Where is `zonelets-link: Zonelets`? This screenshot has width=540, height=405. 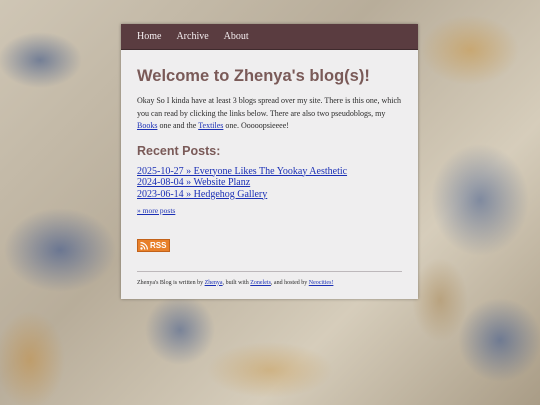
zonelets-link: Zonelets is located at coordinates (260, 283).